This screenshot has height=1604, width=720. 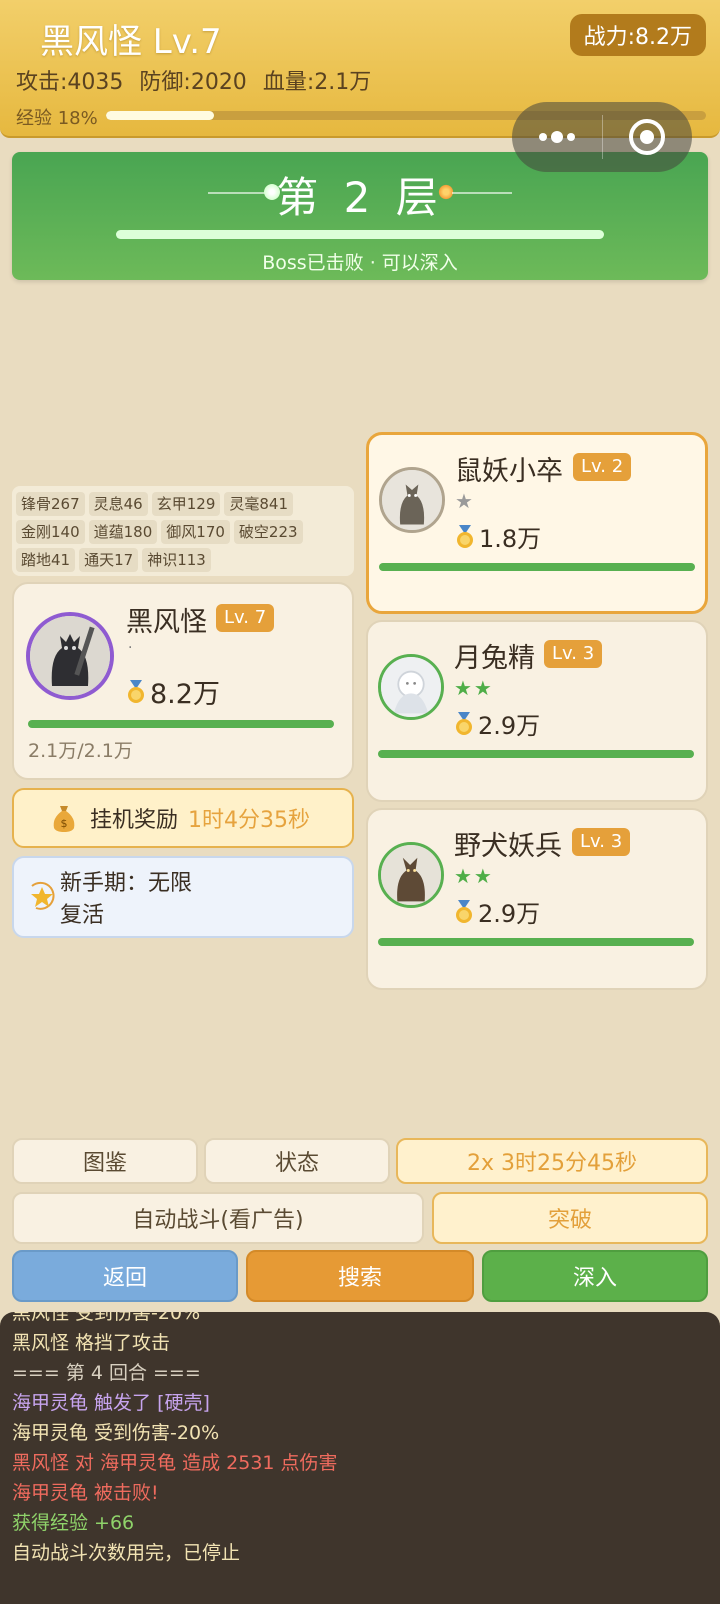 What do you see at coordinates (106, 1373) in the screenshot?
I see `log-line: === 第 4 回合 ===` at bounding box center [106, 1373].